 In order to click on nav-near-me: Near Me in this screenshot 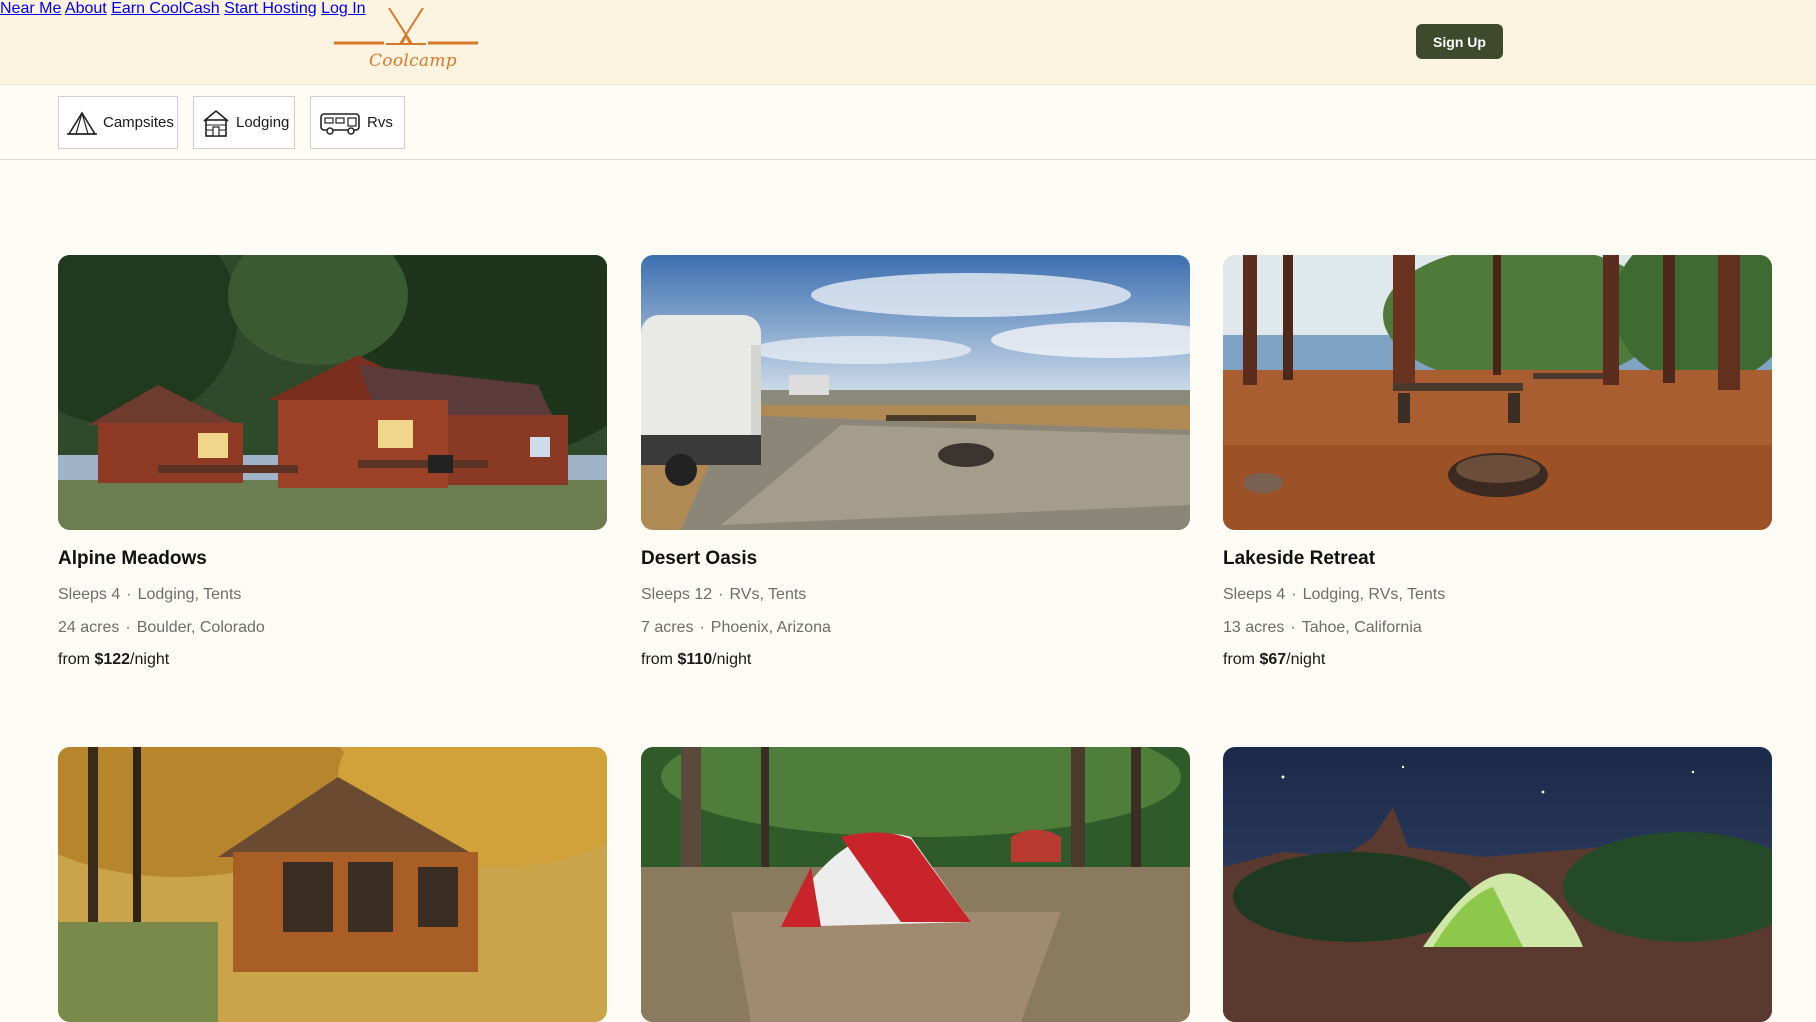, I will do `click(30, 8)`.